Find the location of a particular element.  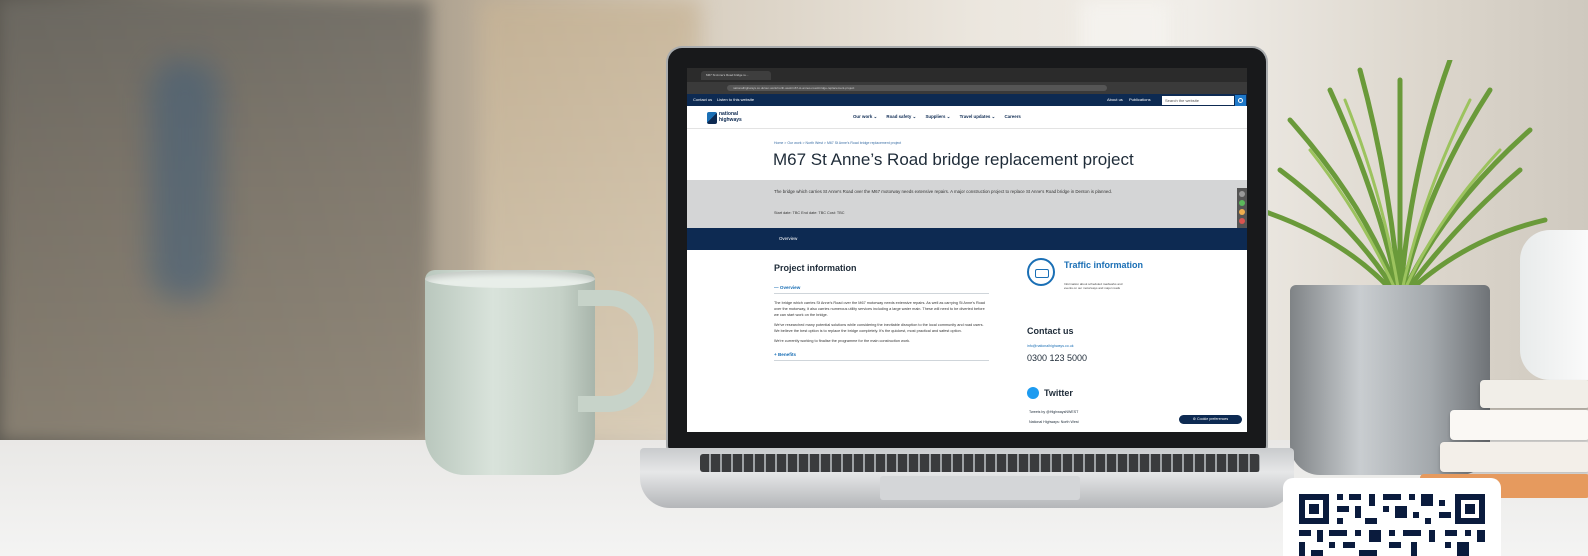

contact-email-link: info@nationalhighways.co.uk is located at coordinates (1050, 346).